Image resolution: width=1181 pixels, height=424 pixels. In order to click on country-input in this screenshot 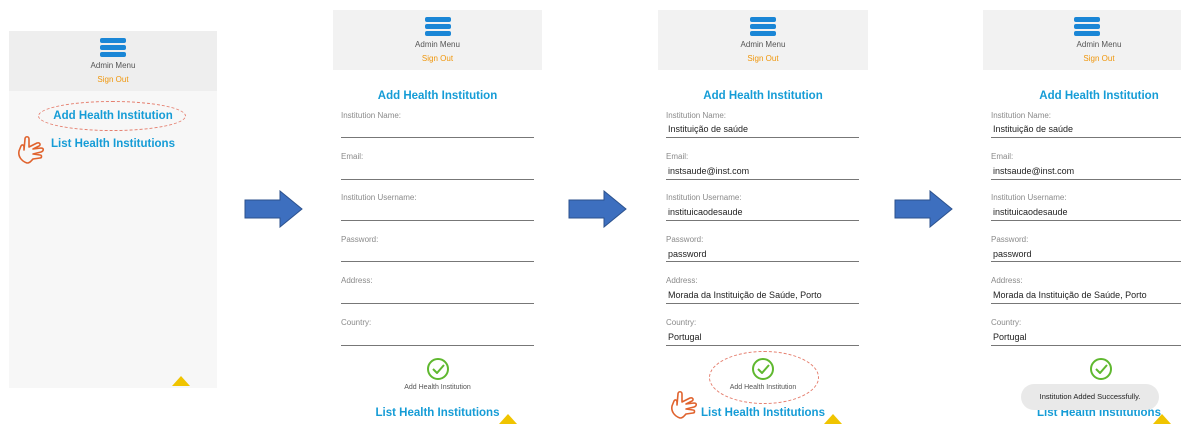, I will do `click(437, 345)`.